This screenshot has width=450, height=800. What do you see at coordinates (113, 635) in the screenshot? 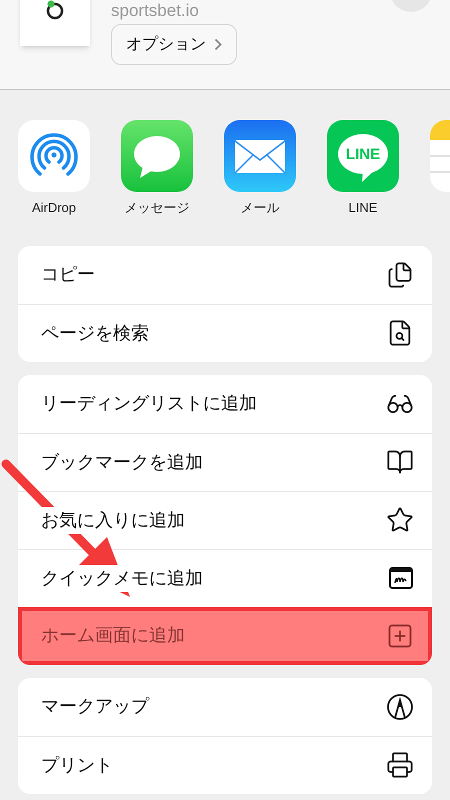
I see `action-label: ホーム画面に追加` at bounding box center [113, 635].